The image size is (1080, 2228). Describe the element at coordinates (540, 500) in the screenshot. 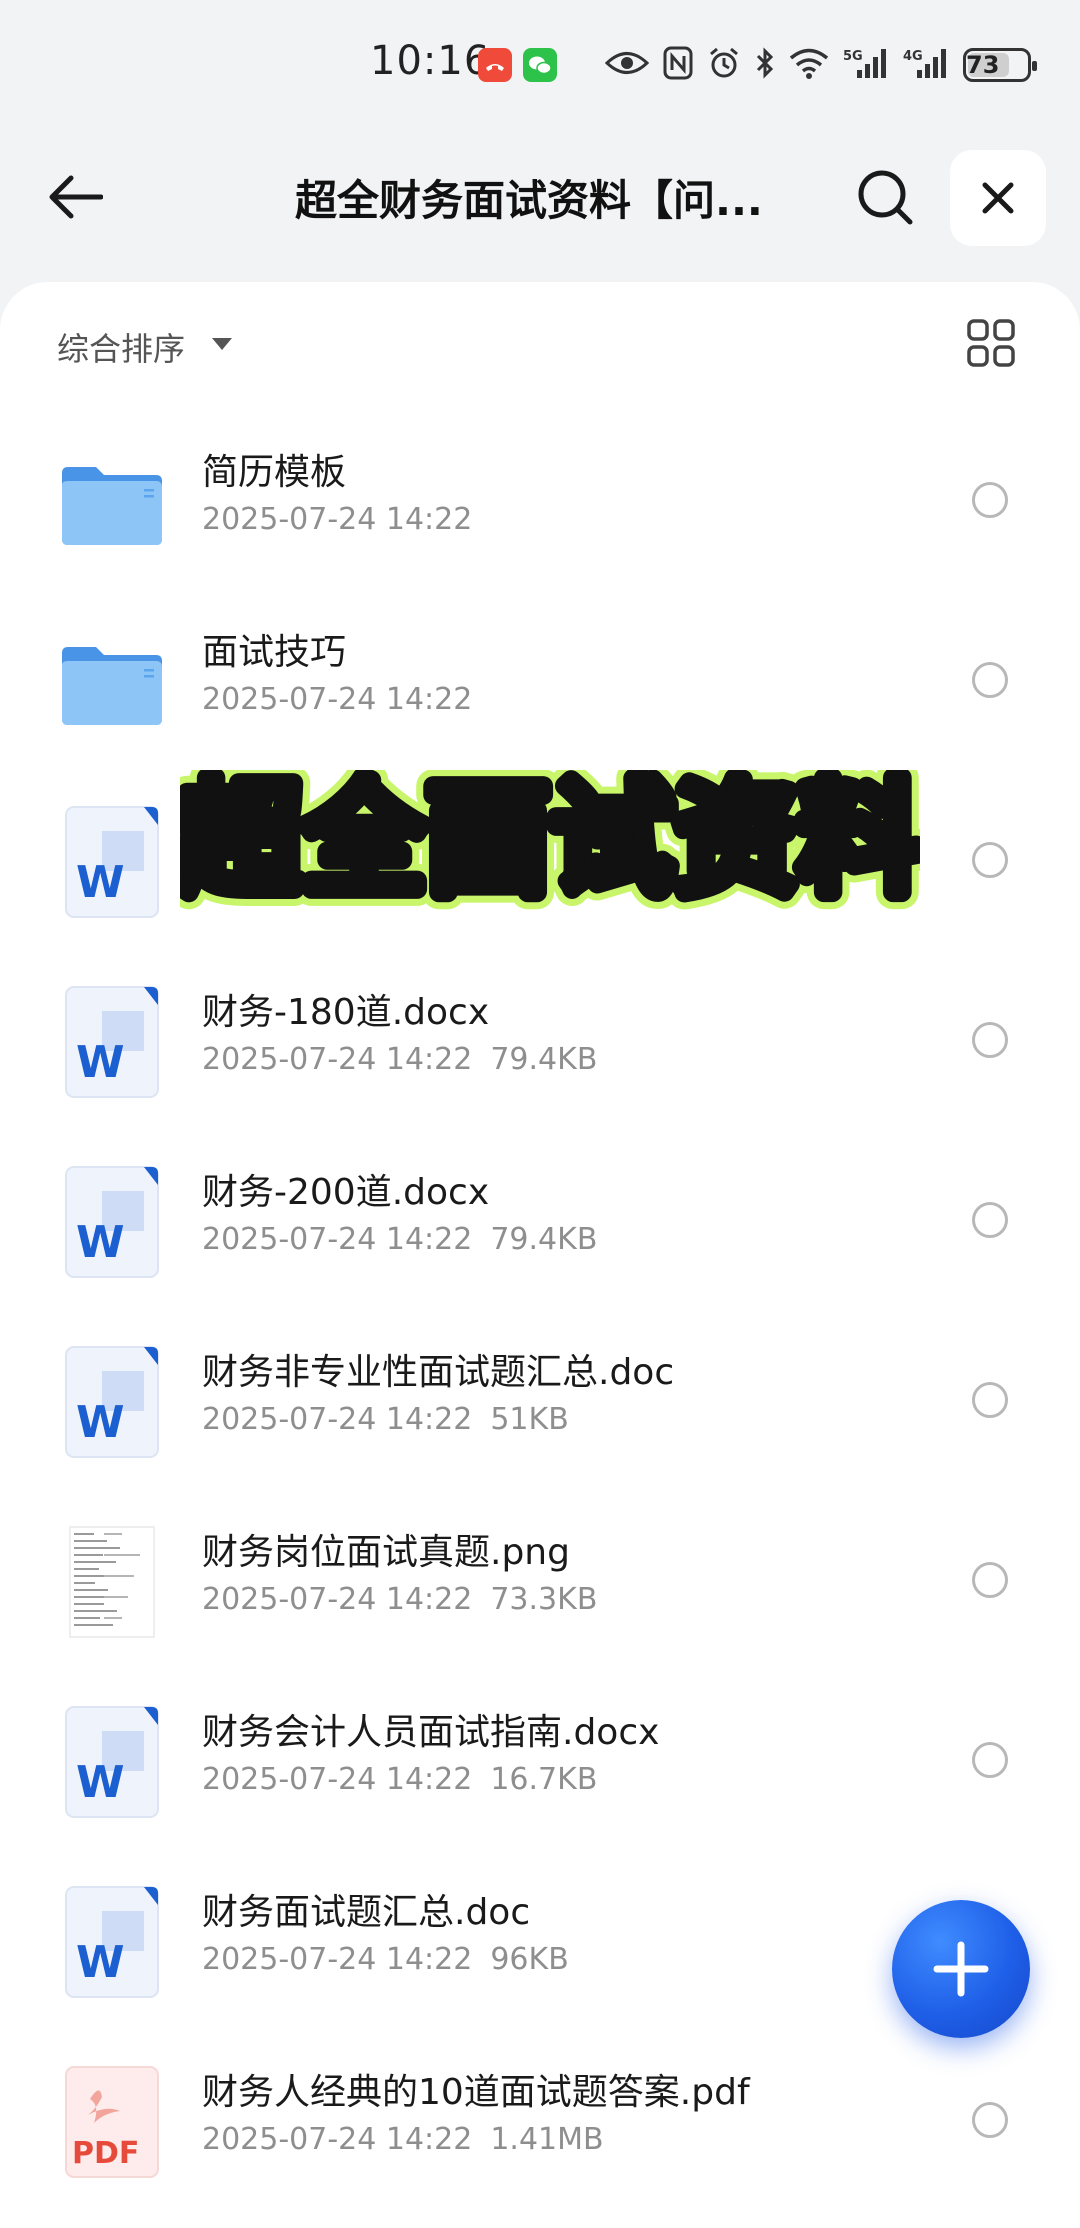

I see `folder-row: 简历模板 2025-07-24 14:22` at that location.